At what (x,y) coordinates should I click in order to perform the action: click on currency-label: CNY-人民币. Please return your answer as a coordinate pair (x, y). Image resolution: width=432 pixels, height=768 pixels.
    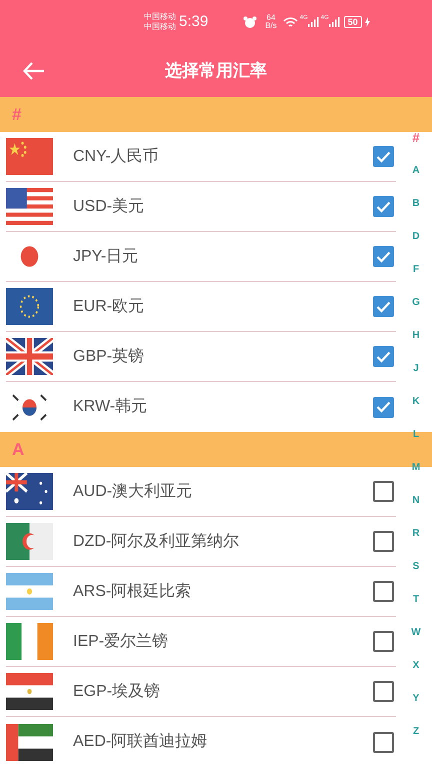
    Looking at the image, I should click on (116, 156).